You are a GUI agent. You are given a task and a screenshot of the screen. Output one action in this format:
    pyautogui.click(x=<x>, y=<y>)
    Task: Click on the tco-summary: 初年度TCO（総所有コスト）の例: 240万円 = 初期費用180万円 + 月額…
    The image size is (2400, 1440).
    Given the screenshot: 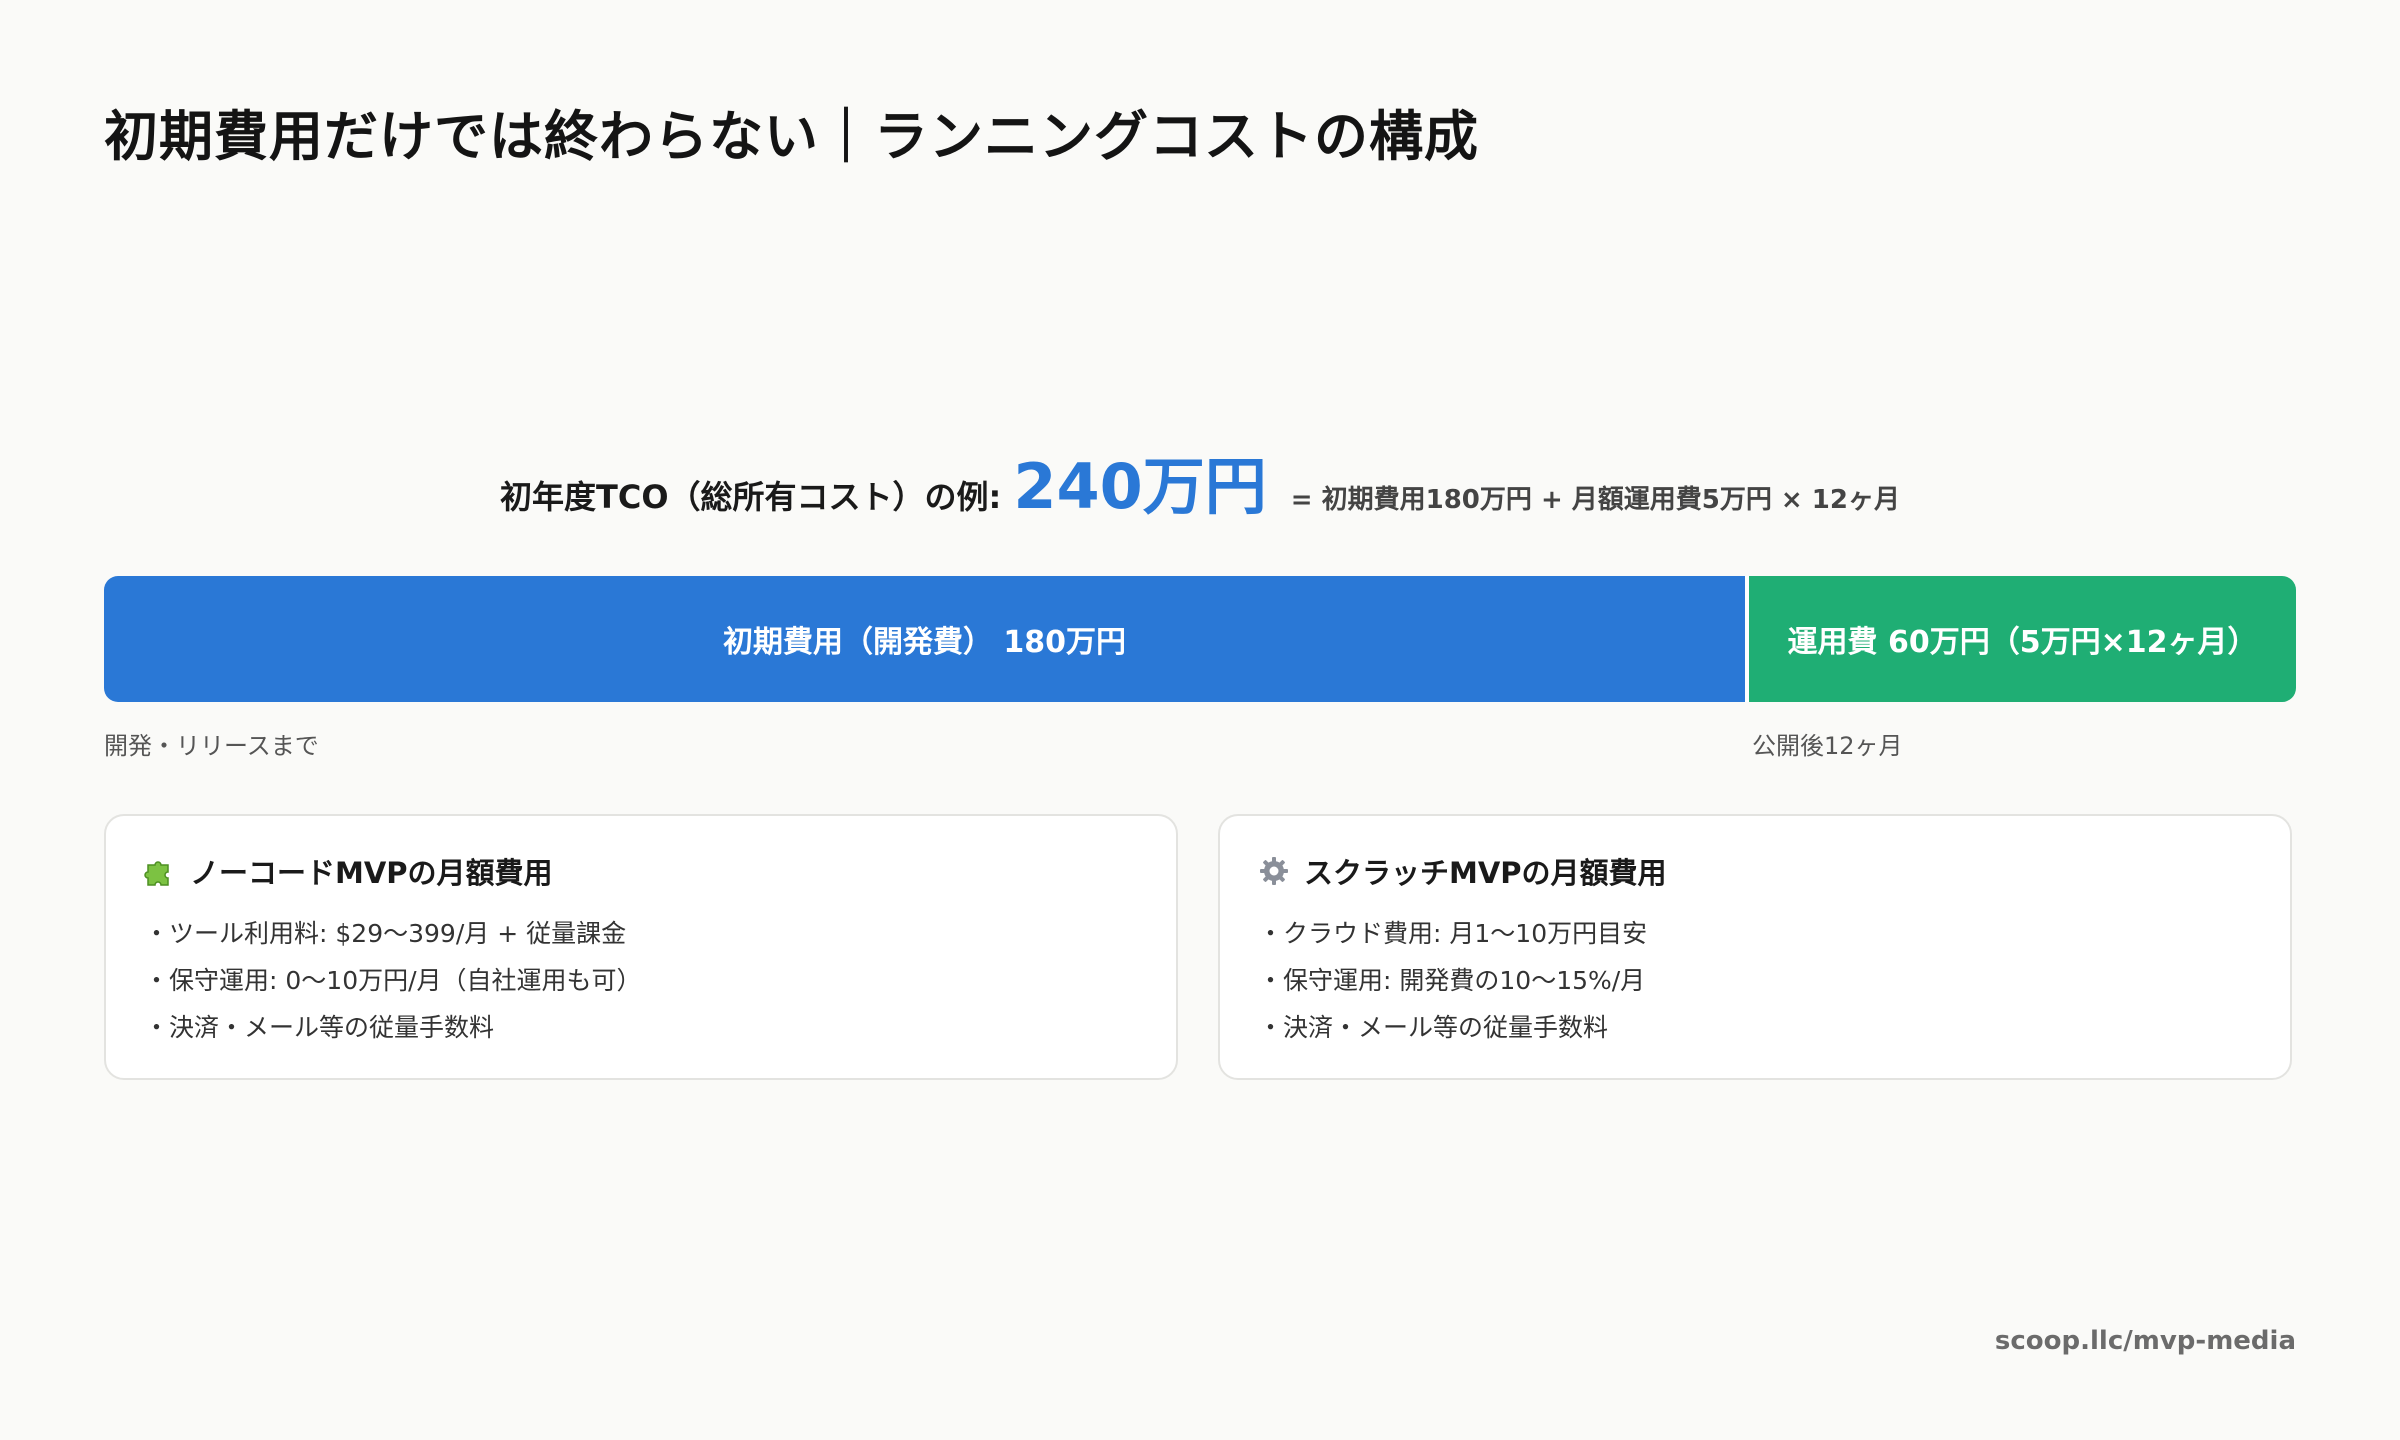 What is the action you would take?
    pyautogui.click(x=1200, y=479)
    